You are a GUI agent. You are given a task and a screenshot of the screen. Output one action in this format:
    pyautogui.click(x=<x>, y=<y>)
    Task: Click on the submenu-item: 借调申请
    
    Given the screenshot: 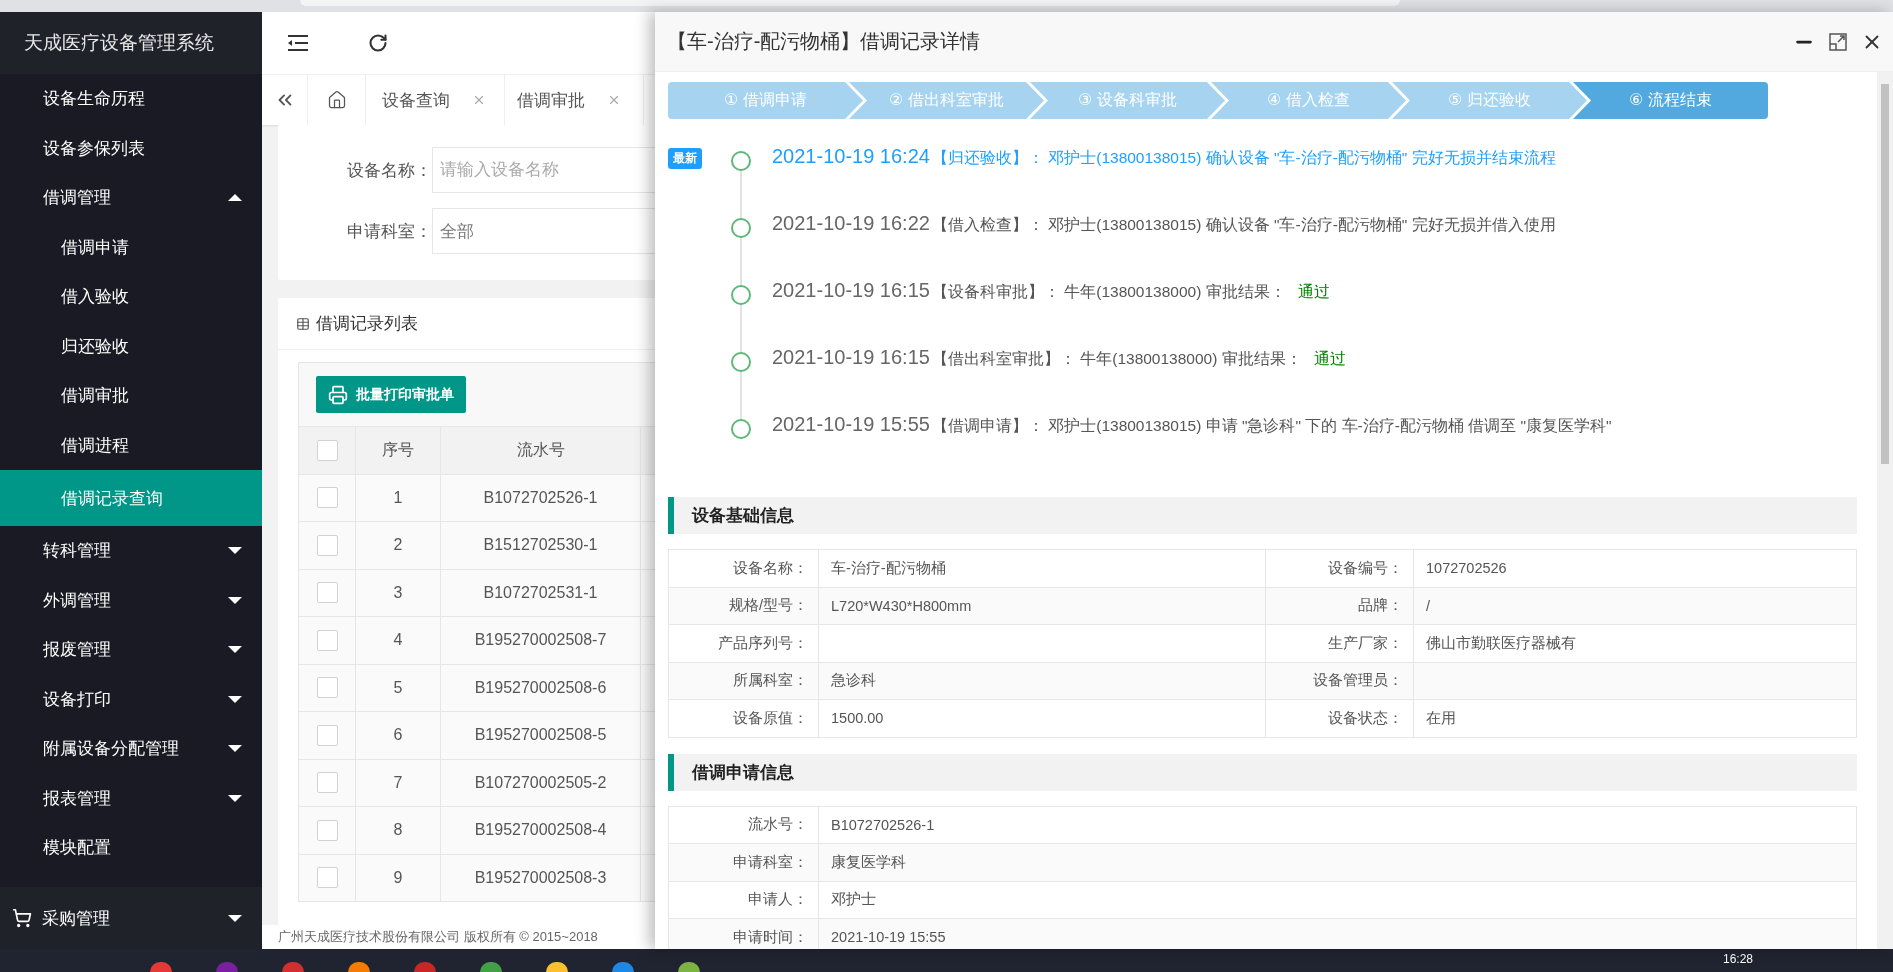 What is the action you would take?
    pyautogui.click(x=131, y=247)
    